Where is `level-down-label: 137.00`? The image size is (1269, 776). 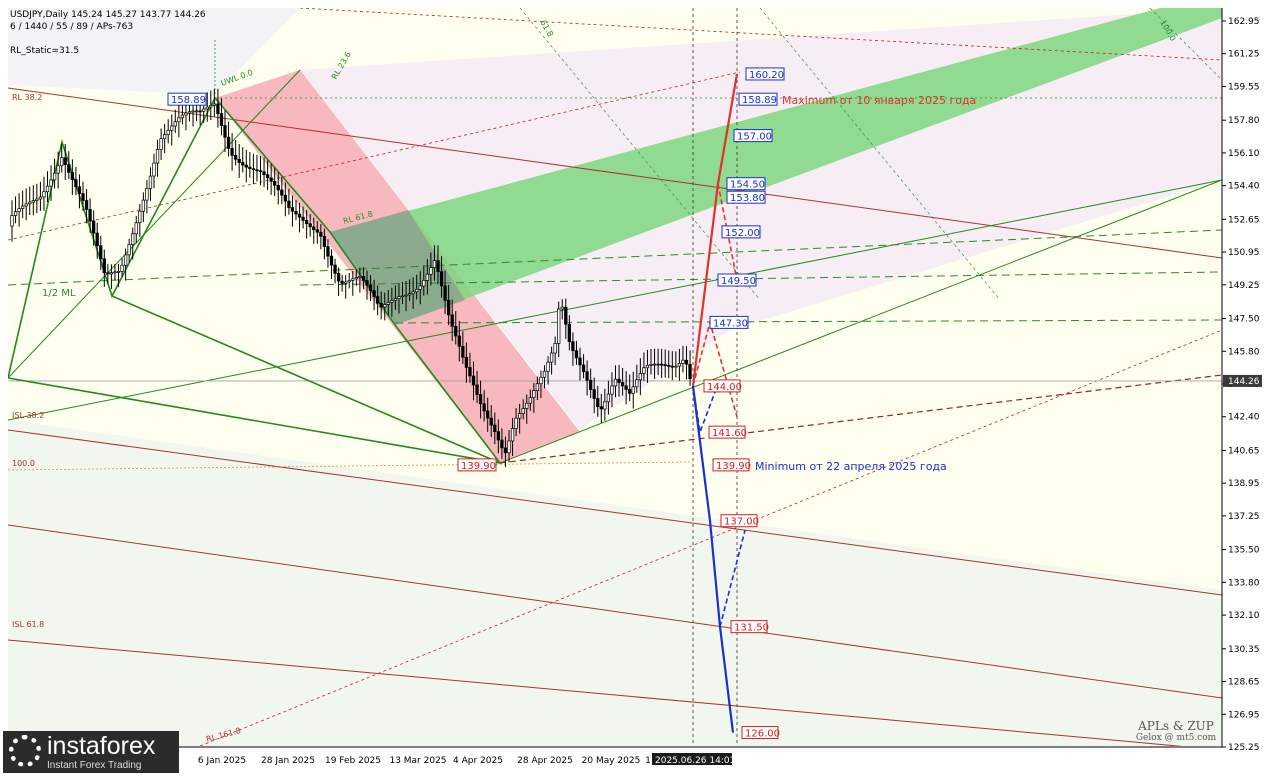 level-down-label: 137.00 is located at coordinates (741, 522).